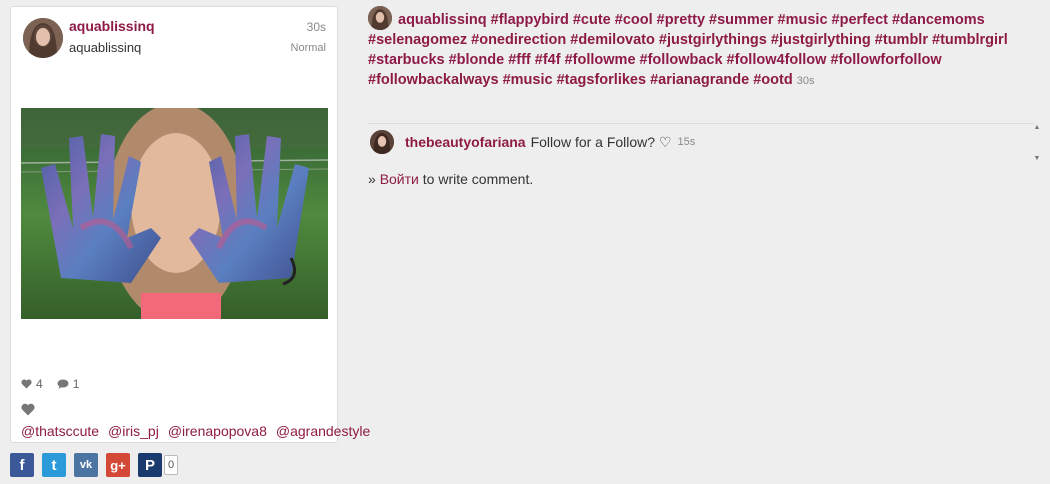 The height and width of the screenshot is (484, 1050). What do you see at coordinates (478, 179) in the screenshot?
I see `login-suffix: to write comment.` at bounding box center [478, 179].